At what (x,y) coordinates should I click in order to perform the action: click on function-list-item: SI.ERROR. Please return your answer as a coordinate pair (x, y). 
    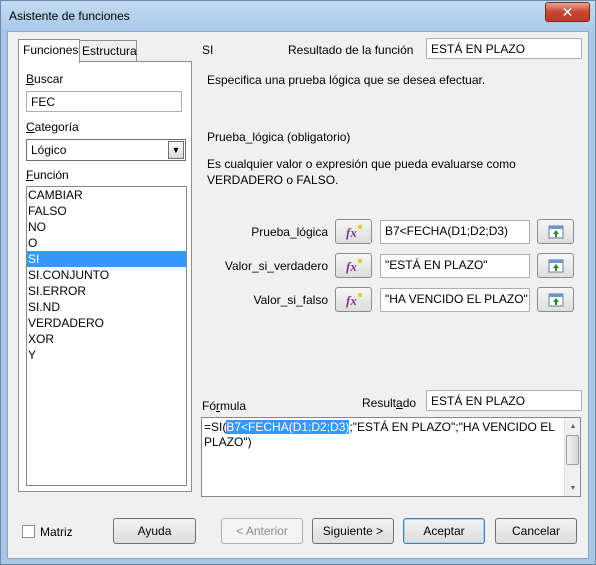
    Looking at the image, I should click on (106, 291).